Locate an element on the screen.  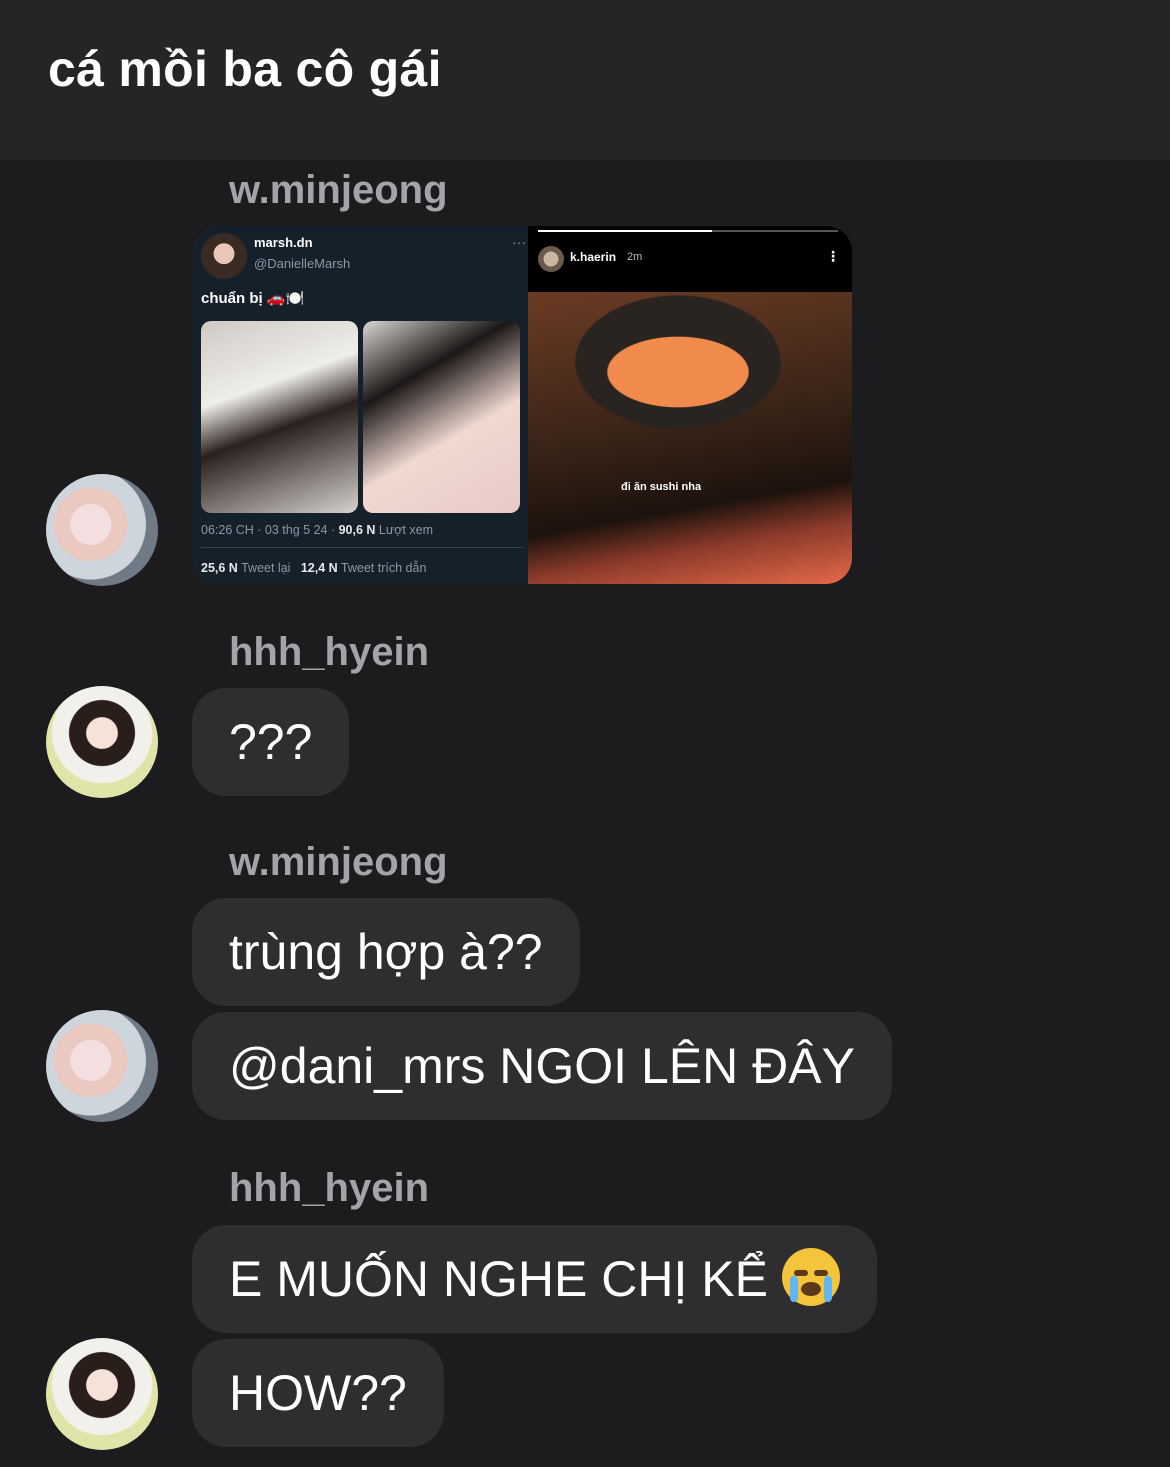
chat-title: cá mồi ba cô gái is located at coordinates (245, 69).